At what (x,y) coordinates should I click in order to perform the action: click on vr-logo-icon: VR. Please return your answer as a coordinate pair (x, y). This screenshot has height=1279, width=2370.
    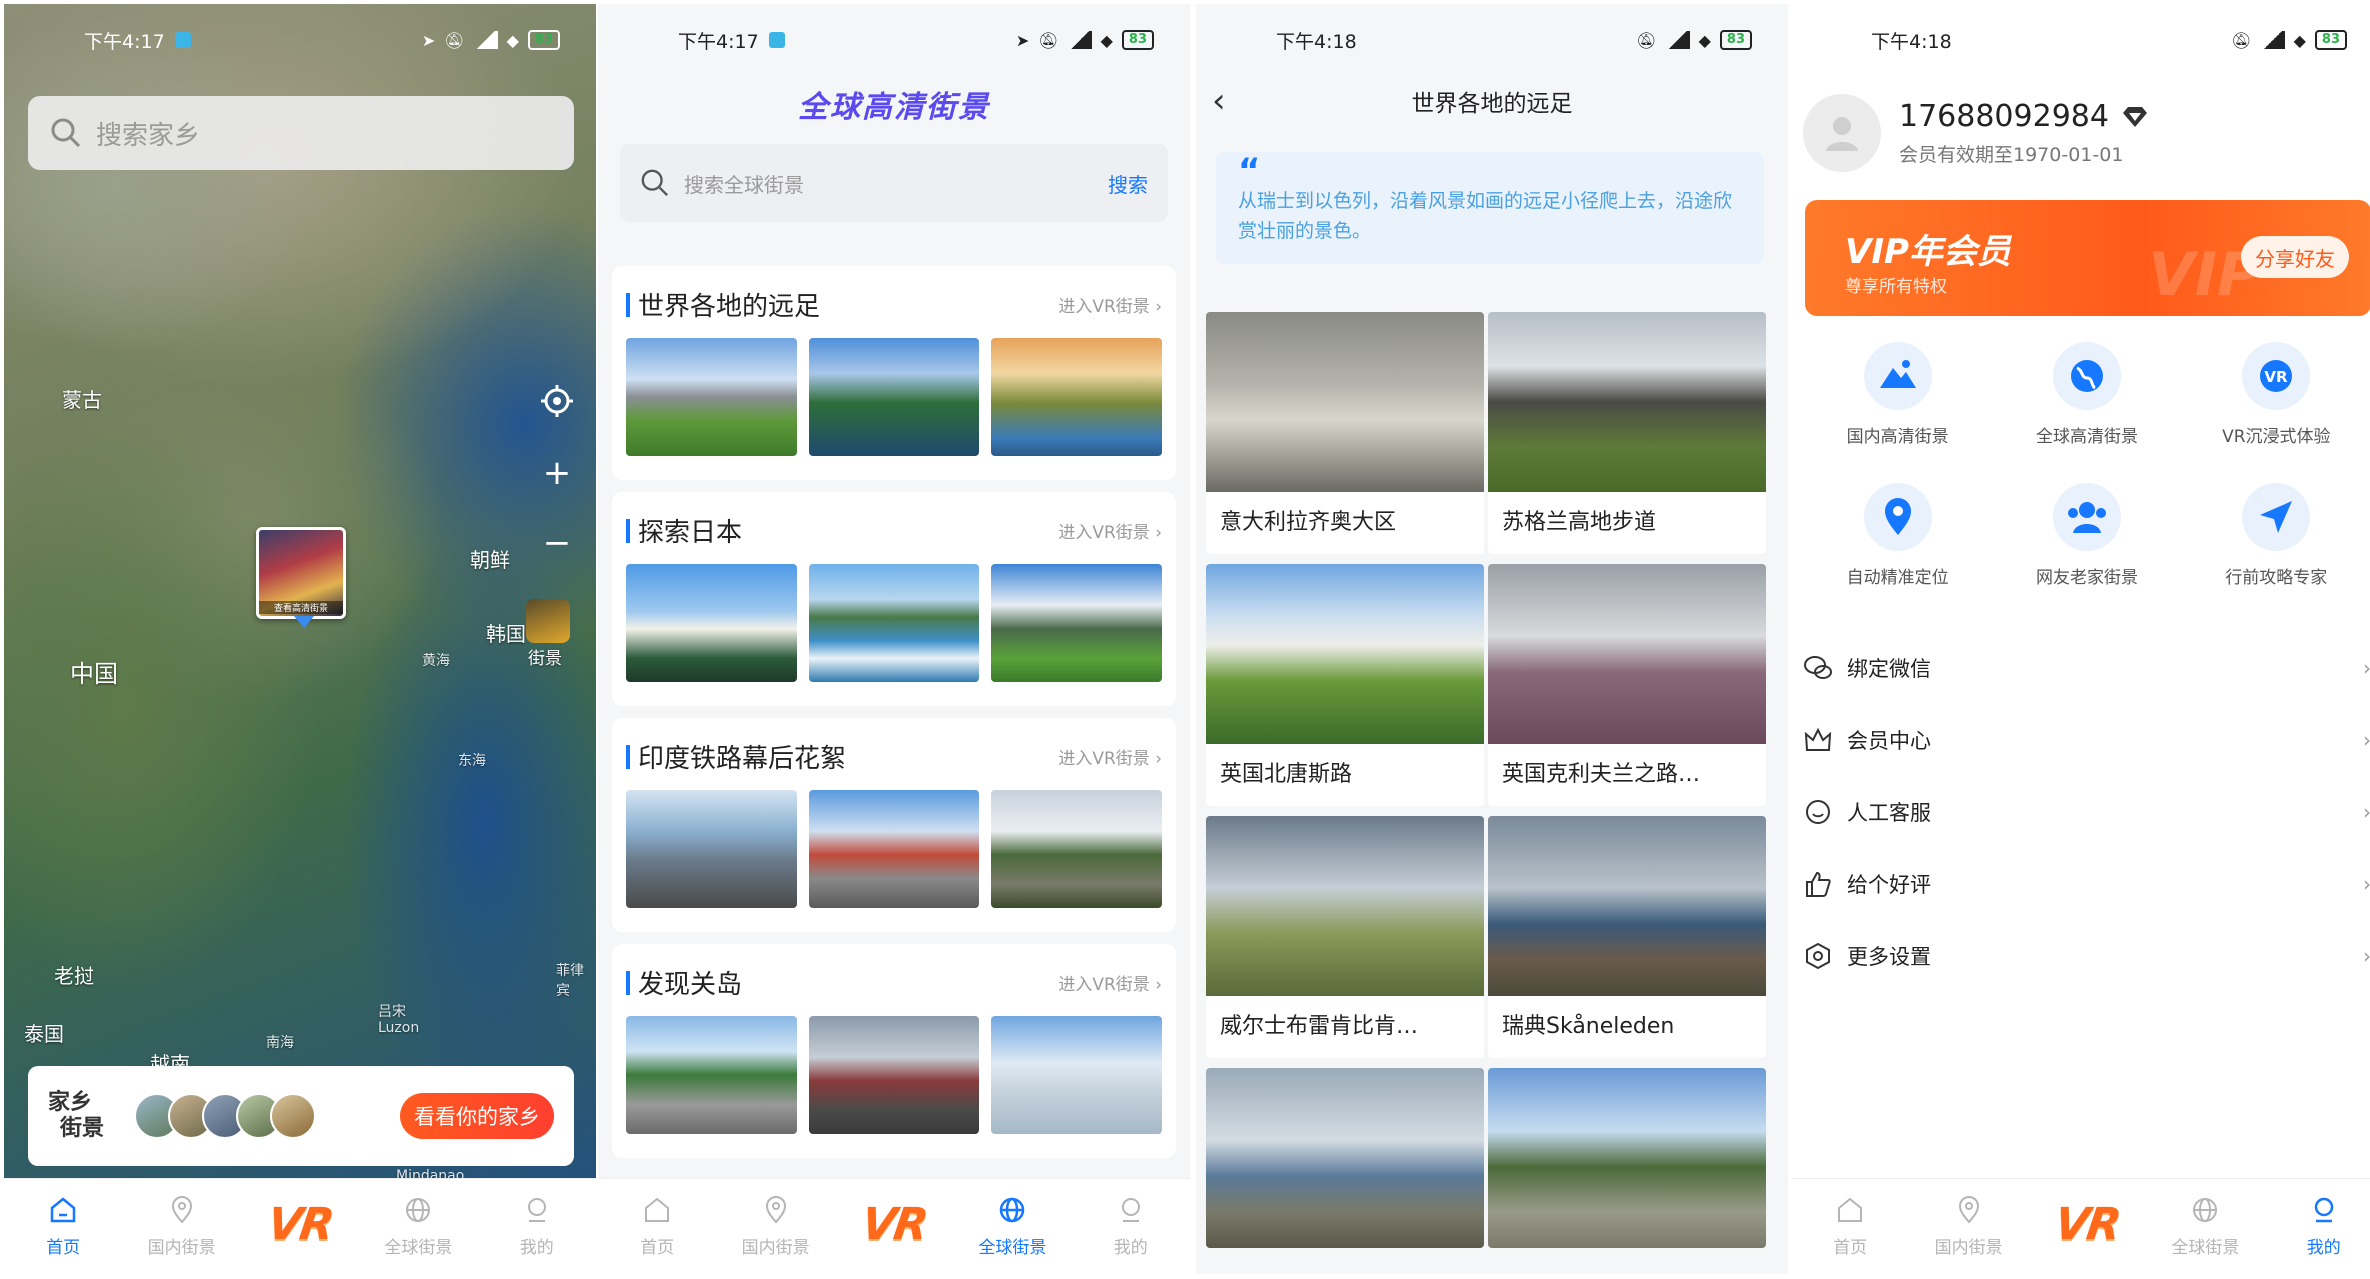
    Looking at the image, I should click on (300, 1224).